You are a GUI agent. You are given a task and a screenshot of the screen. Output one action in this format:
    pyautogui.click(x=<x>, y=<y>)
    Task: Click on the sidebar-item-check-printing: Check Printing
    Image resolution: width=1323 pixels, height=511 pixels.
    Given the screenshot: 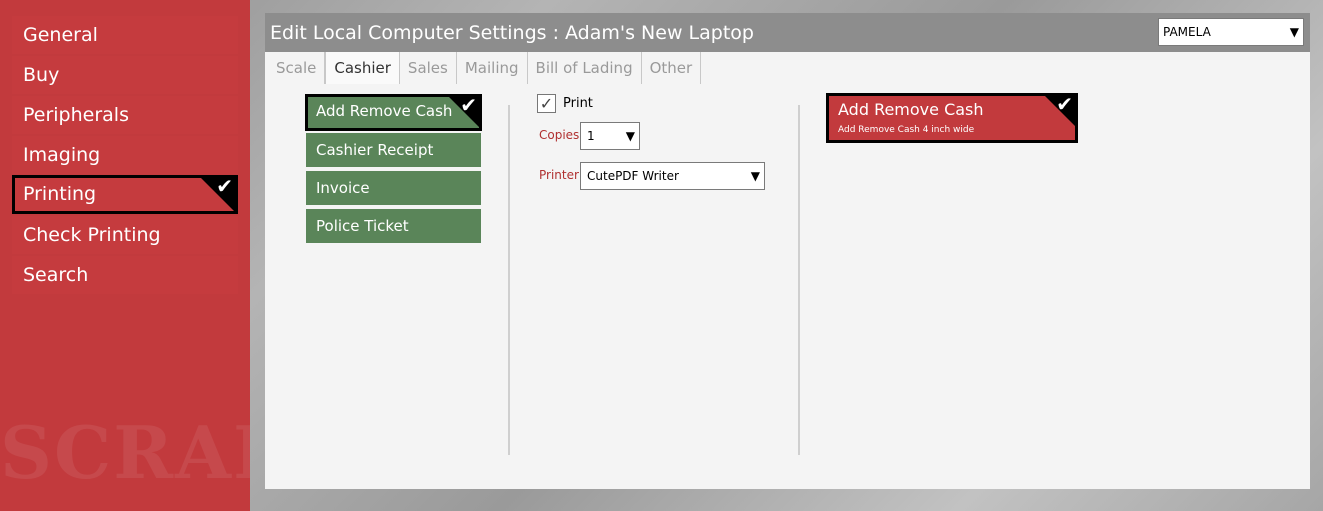 What is the action you would take?
    pyautogui.click(x=125, y=235)
    